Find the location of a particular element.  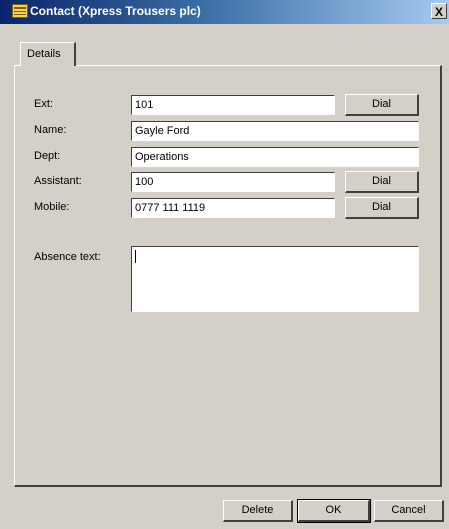

name-field: Gayle Ford is located at coordinates (275, 131).